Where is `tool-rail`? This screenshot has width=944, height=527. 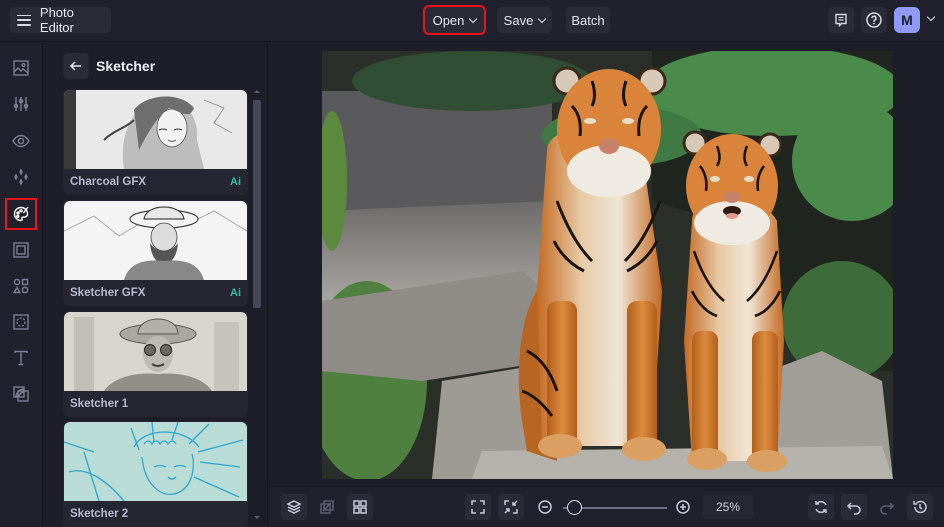
tool-rail is located at coordinates (21, 283).